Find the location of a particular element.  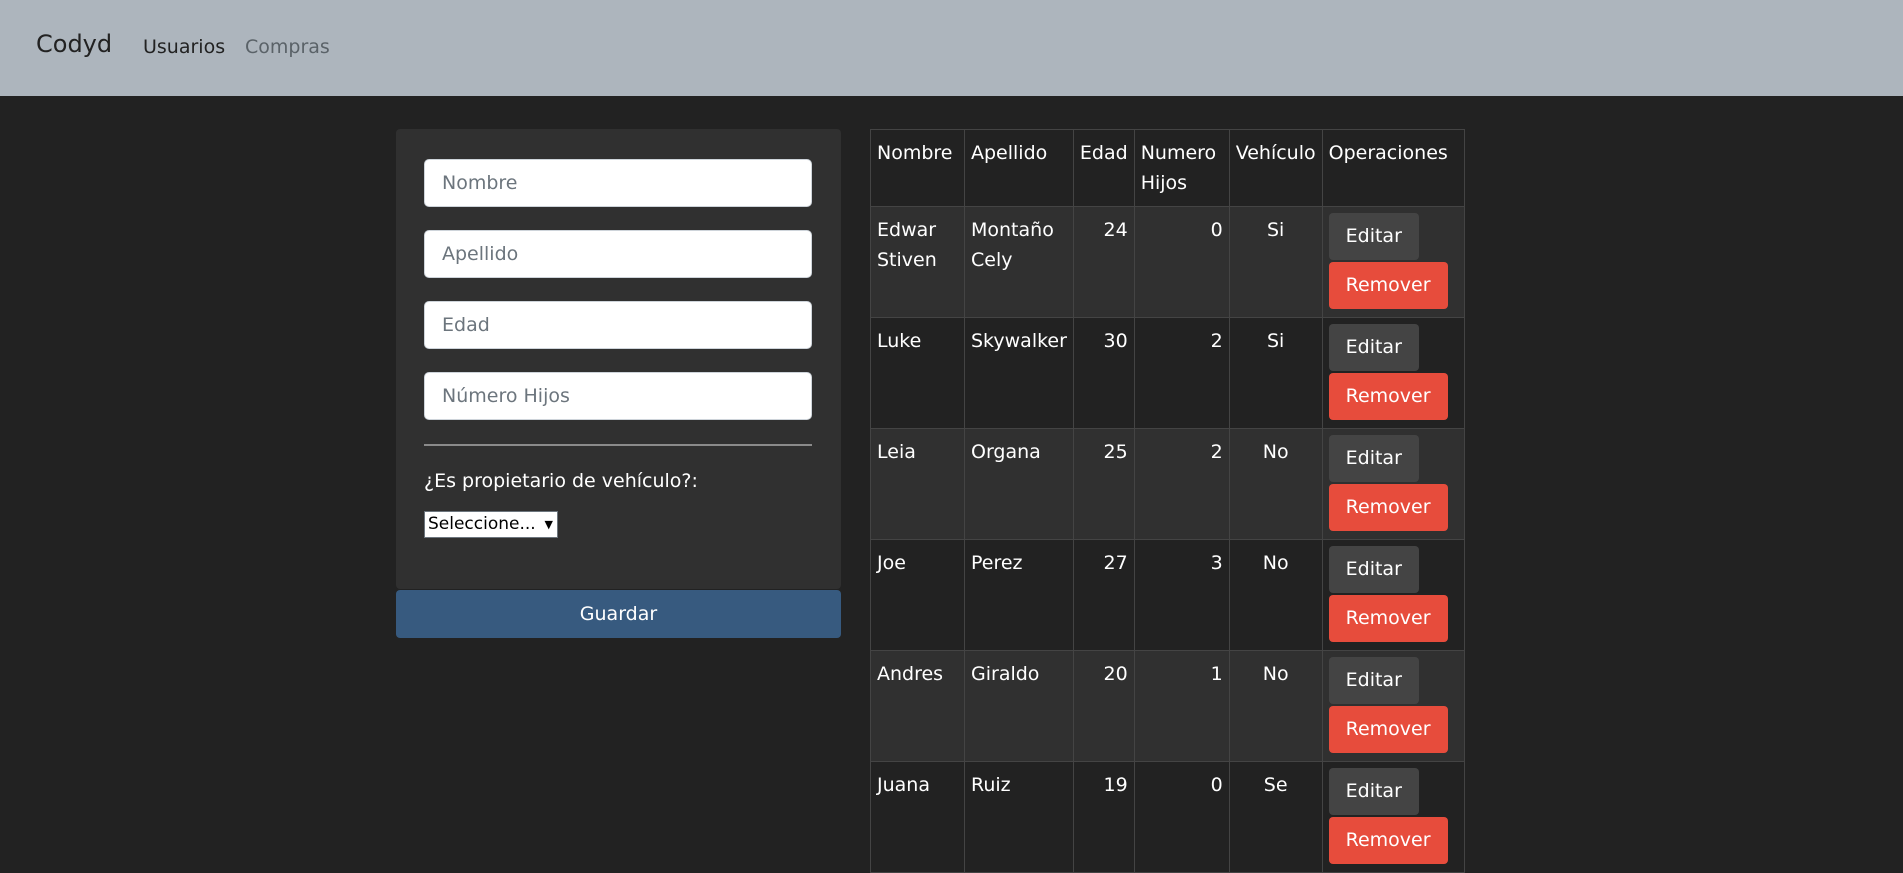

header-edad: Edad is located at coordinates (1103, 168).